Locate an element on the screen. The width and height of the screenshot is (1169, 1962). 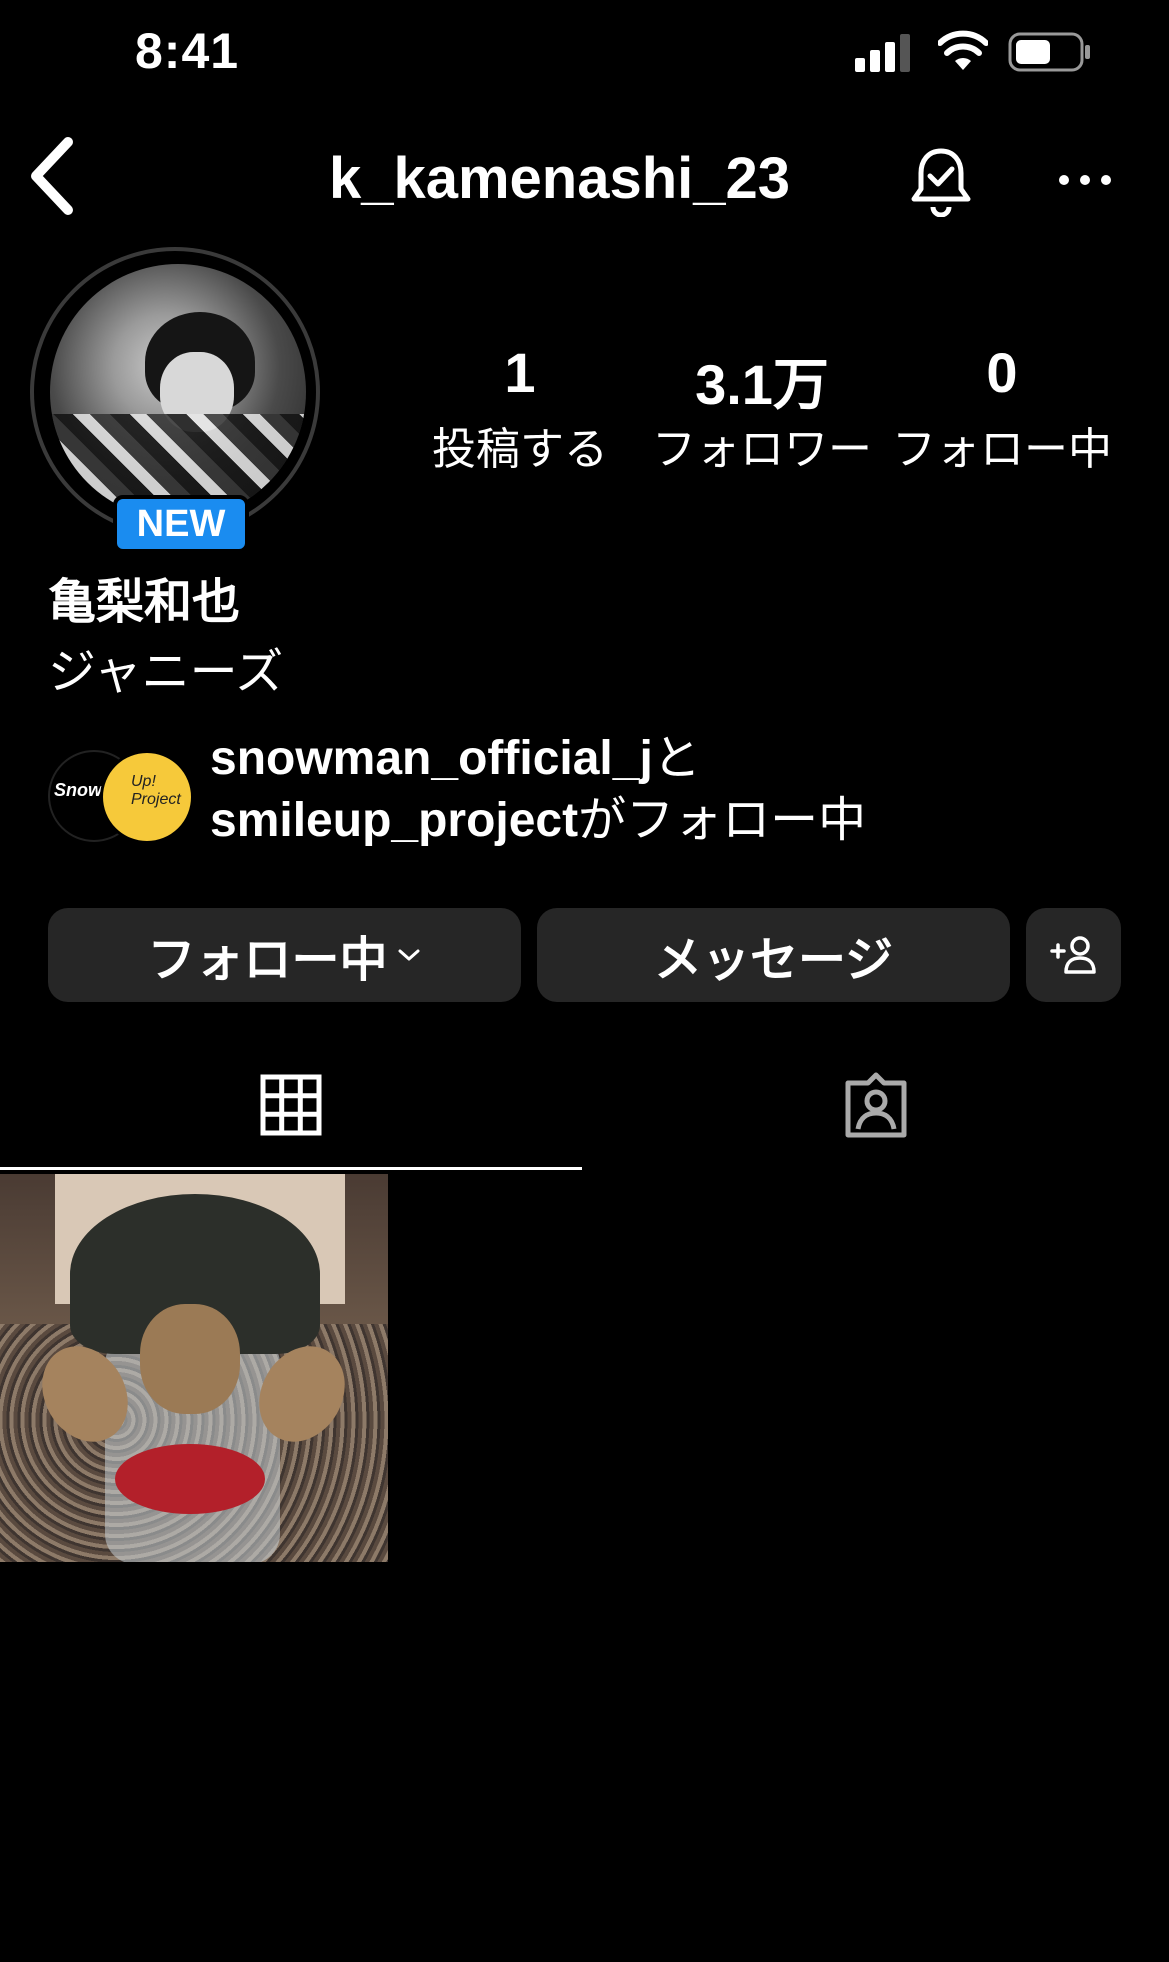
battery-icon is located at coordinates (1049, 52).